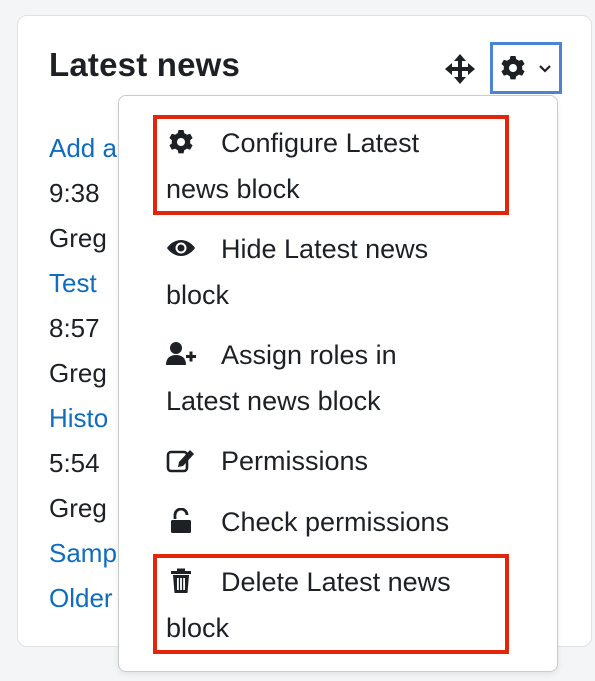 The width and height of the screenshot is (595, 681). What do you see at coordinates (83, 283) in the screenshot?
I see `news-link: Test` at bounding box center [83, 283].